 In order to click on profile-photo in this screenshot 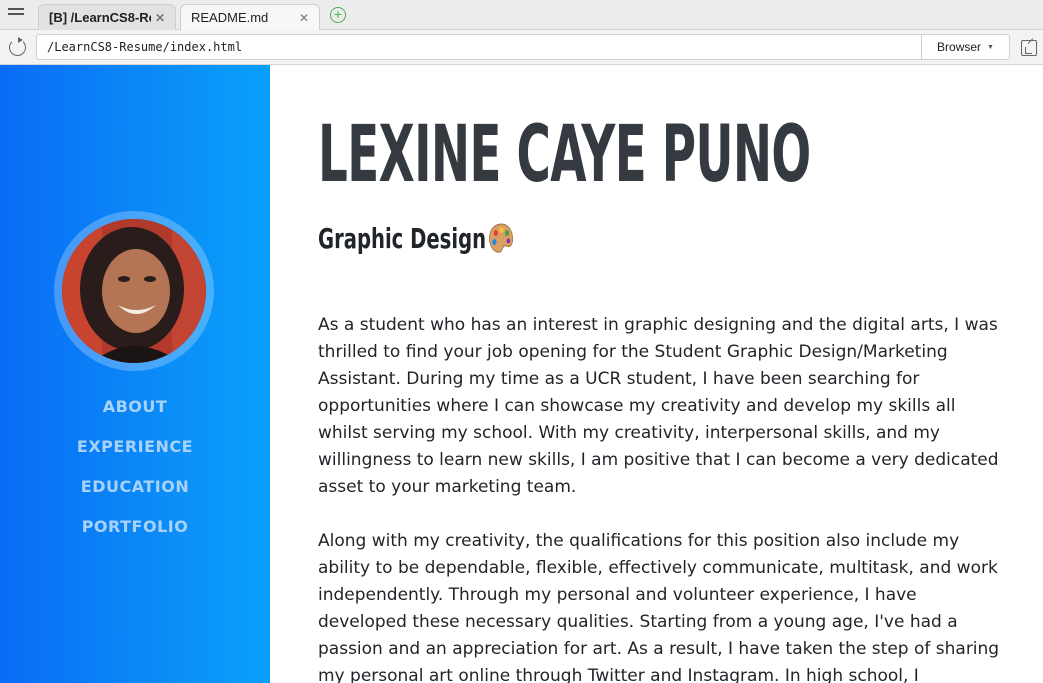, I will do `click(134, 291)`.